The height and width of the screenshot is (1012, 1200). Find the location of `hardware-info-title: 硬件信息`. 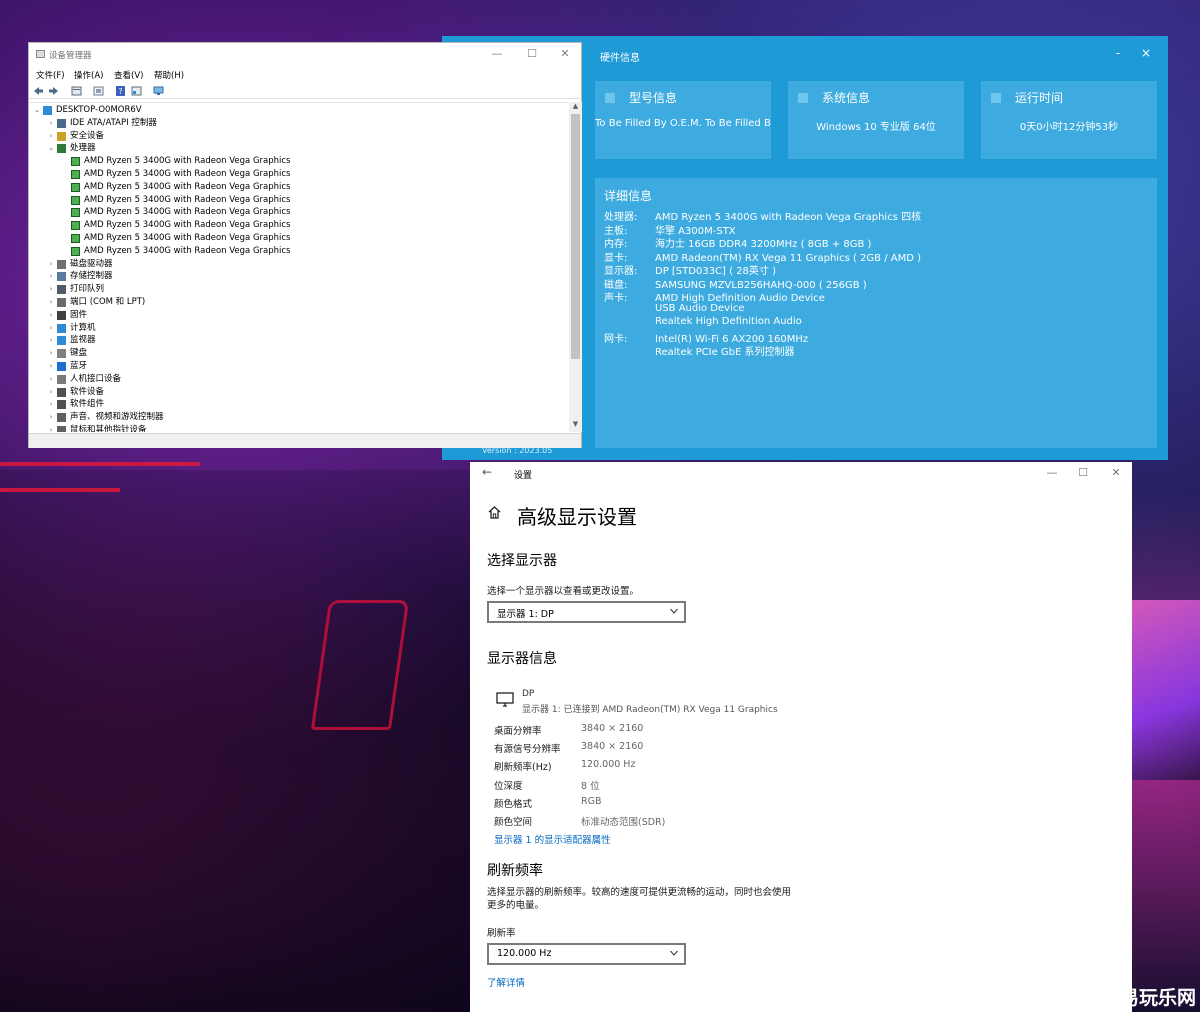

hardware-info-title: 硬件信息 is located at coordinates (620, 58).